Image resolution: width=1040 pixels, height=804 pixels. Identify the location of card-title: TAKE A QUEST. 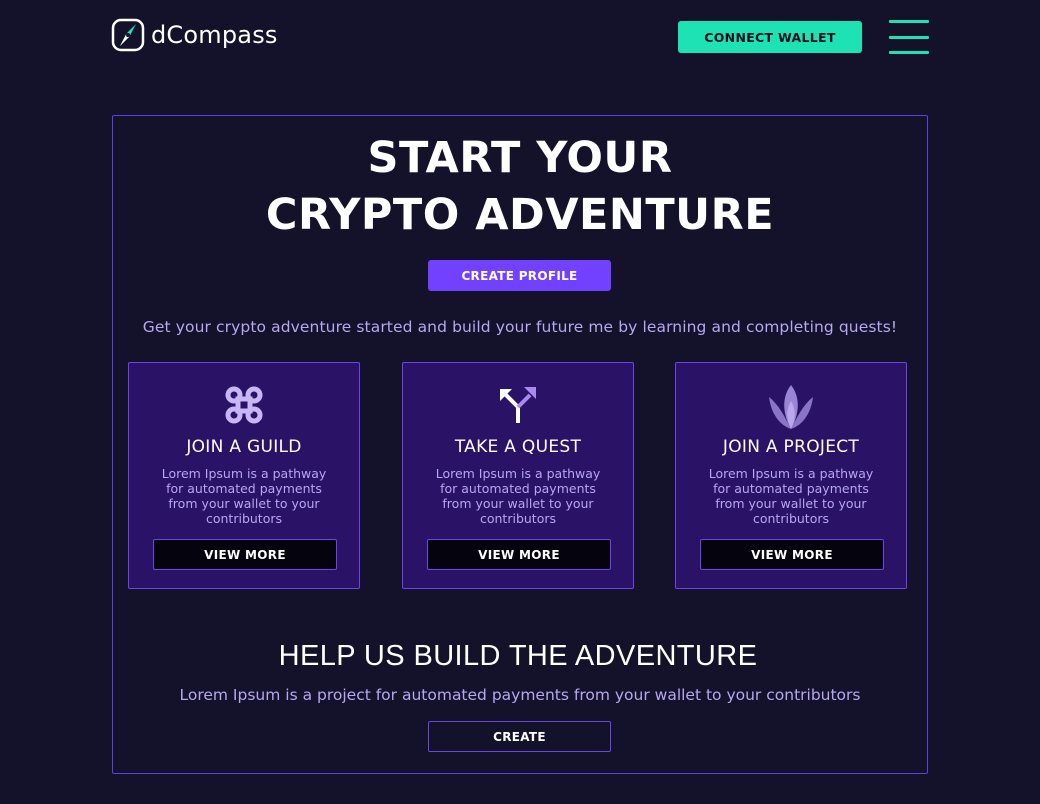
(518, 447).